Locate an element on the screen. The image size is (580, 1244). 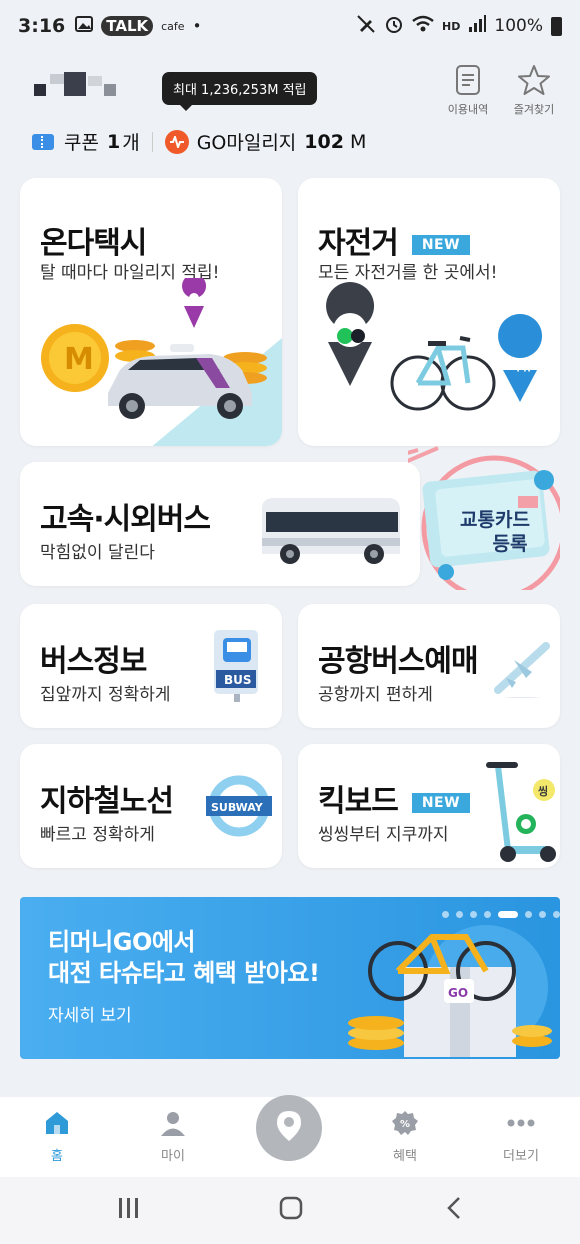
hd-voice-icon: HD is located at coordinates (451, 26).